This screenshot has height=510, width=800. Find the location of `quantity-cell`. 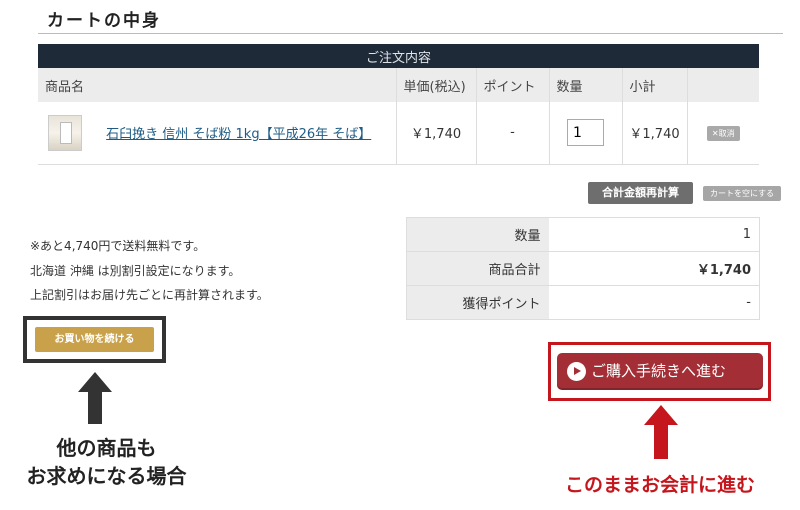

quantity-cell is located at coordinates (586, 133).